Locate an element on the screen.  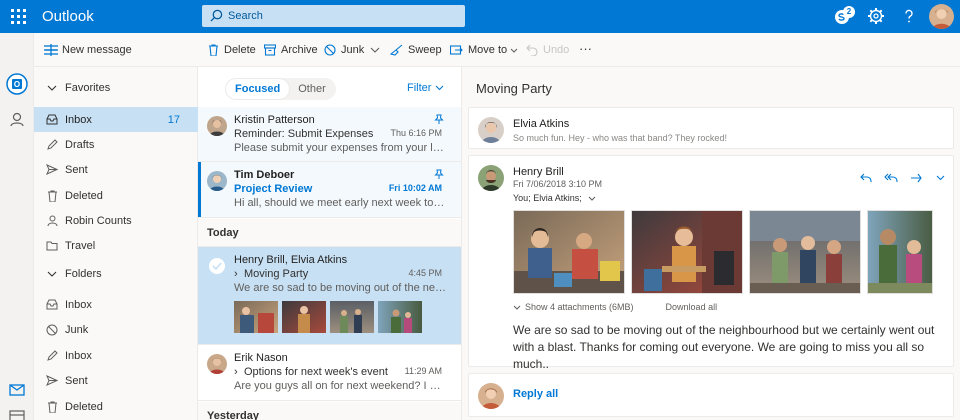
folder-icon is located at coordinates (52, 246).